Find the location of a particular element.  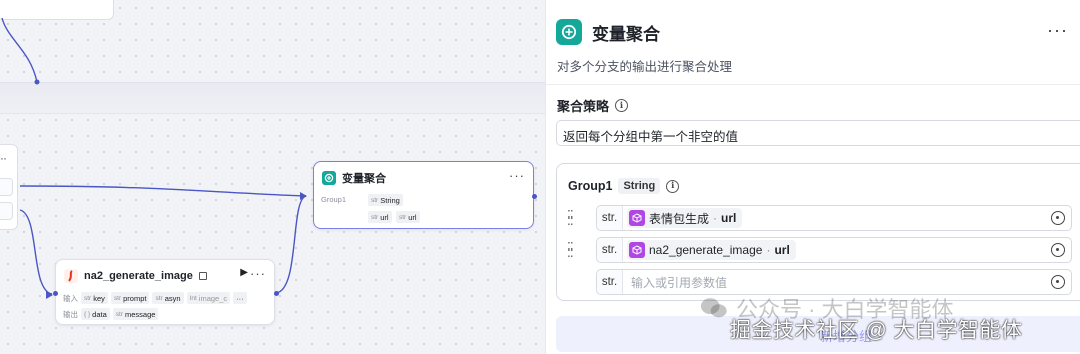

edge-handle is located at coordinates (37, 82).